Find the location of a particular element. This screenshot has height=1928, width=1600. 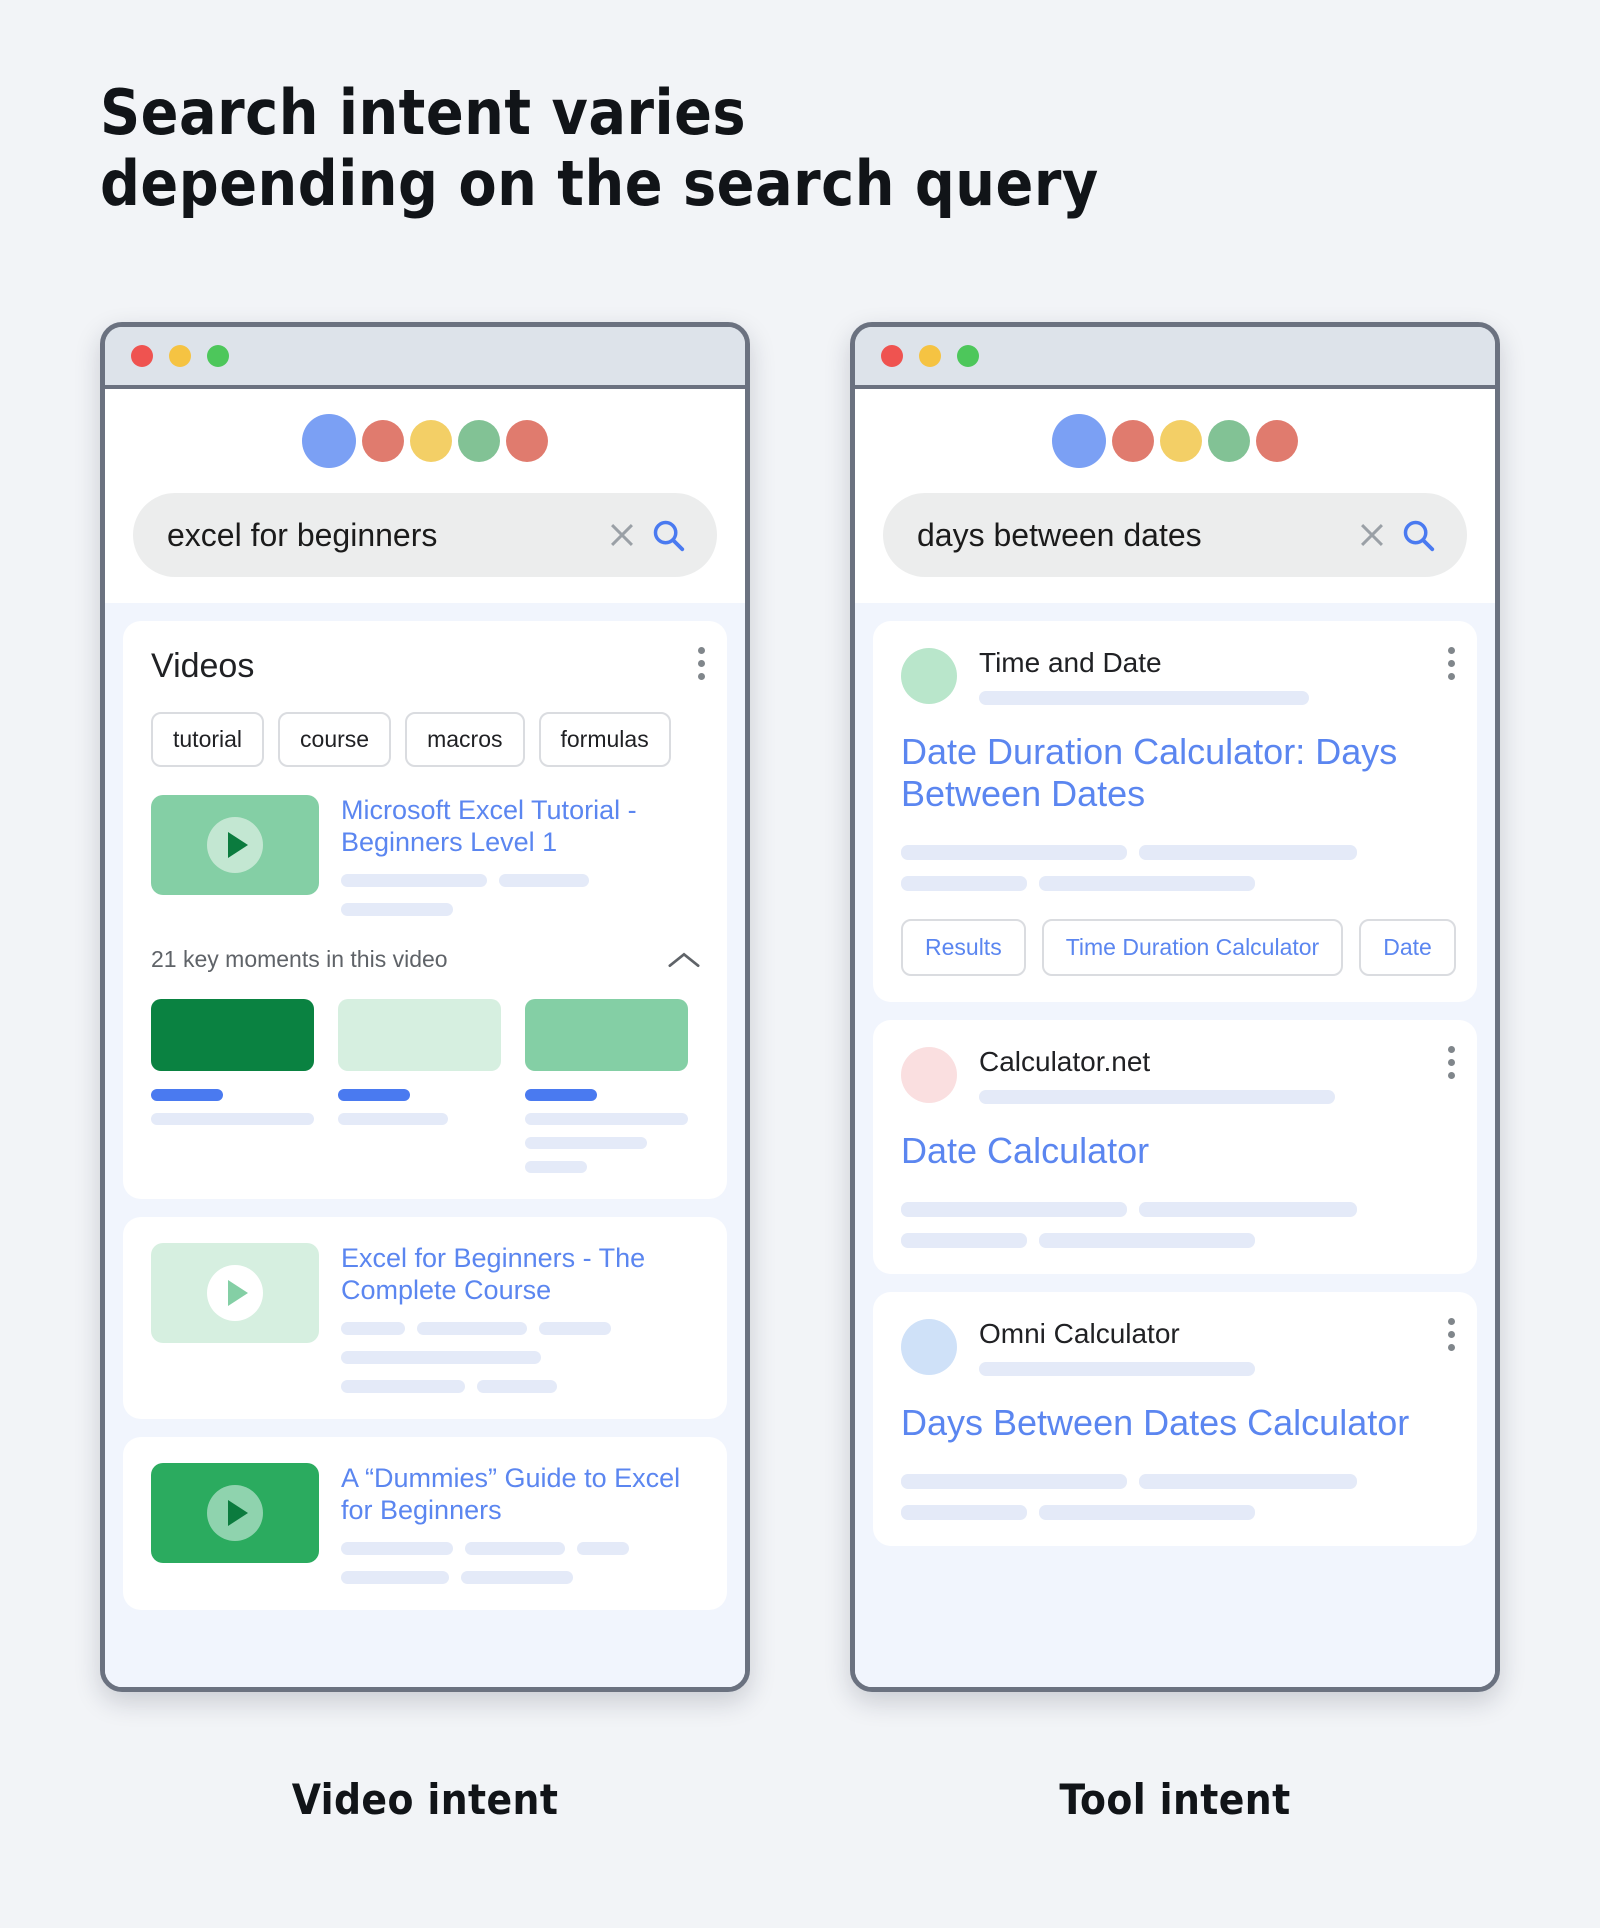

videos-heading: Videos is located at coordinates (203, 666).